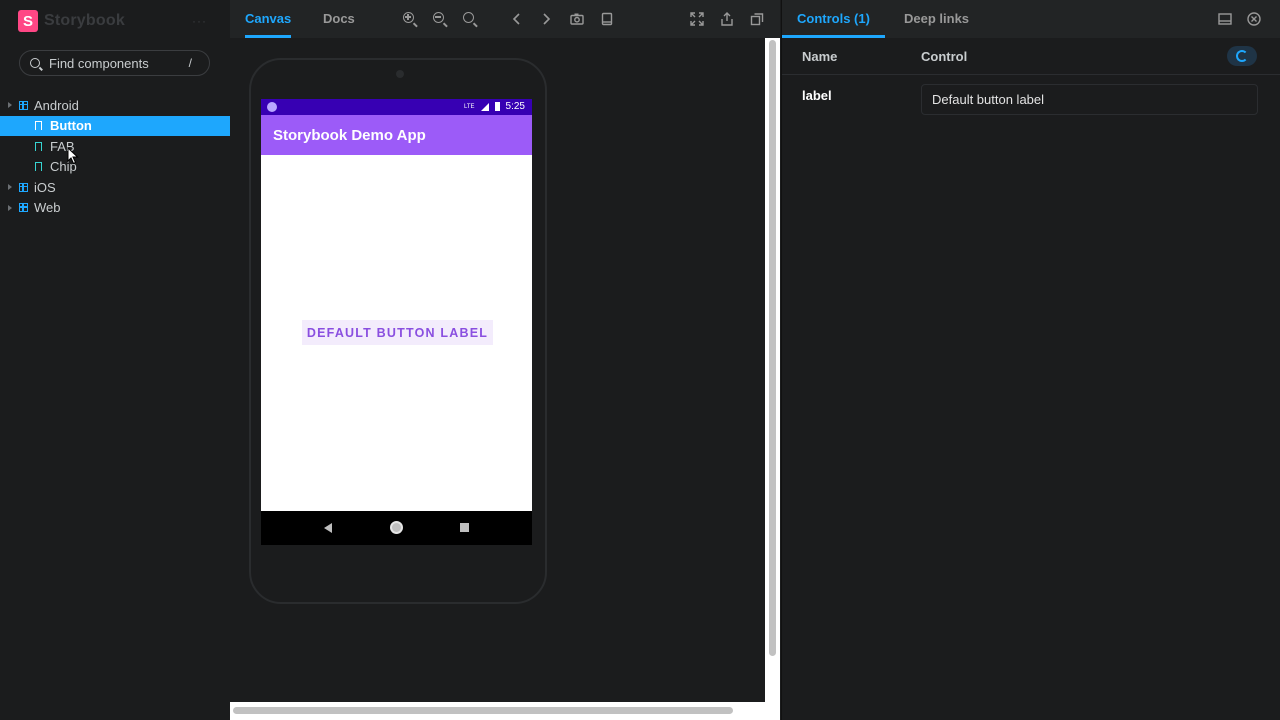  I want to click on tree-item-ios: iOS, so click(115, 187).